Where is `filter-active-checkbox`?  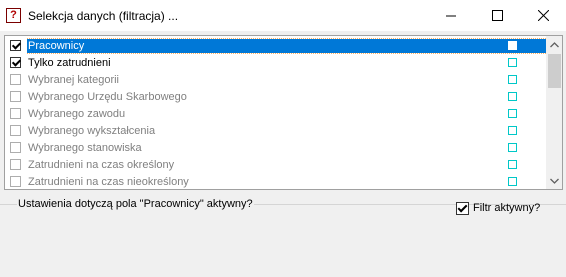
filter-active-checkbox is located at coordinates (462, 208).